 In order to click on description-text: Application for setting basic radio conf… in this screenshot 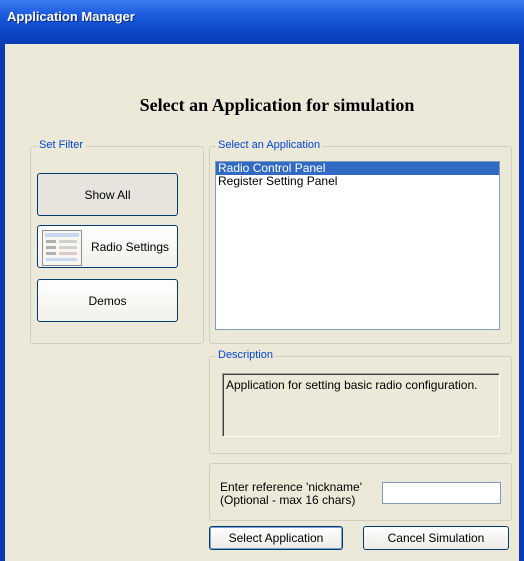, I will do `click(352, 385)`.